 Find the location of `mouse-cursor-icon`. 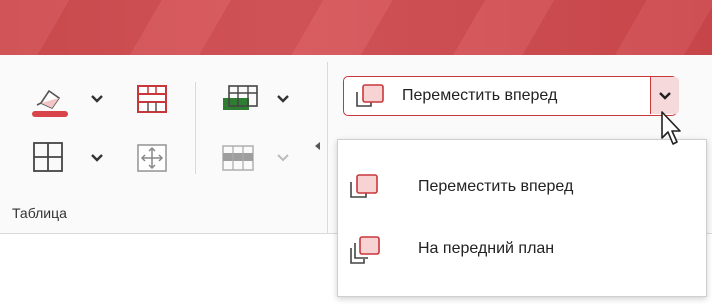

mouse-cursor-icon is located at coordinates (671, 128).